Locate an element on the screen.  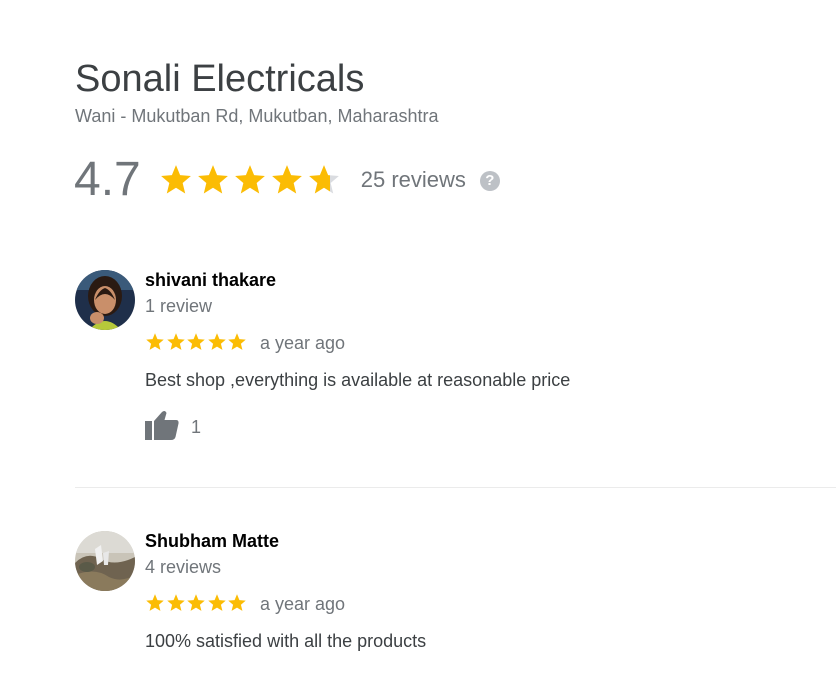
reviewer-name: shivani thakare is located at coordinates (210, 280).